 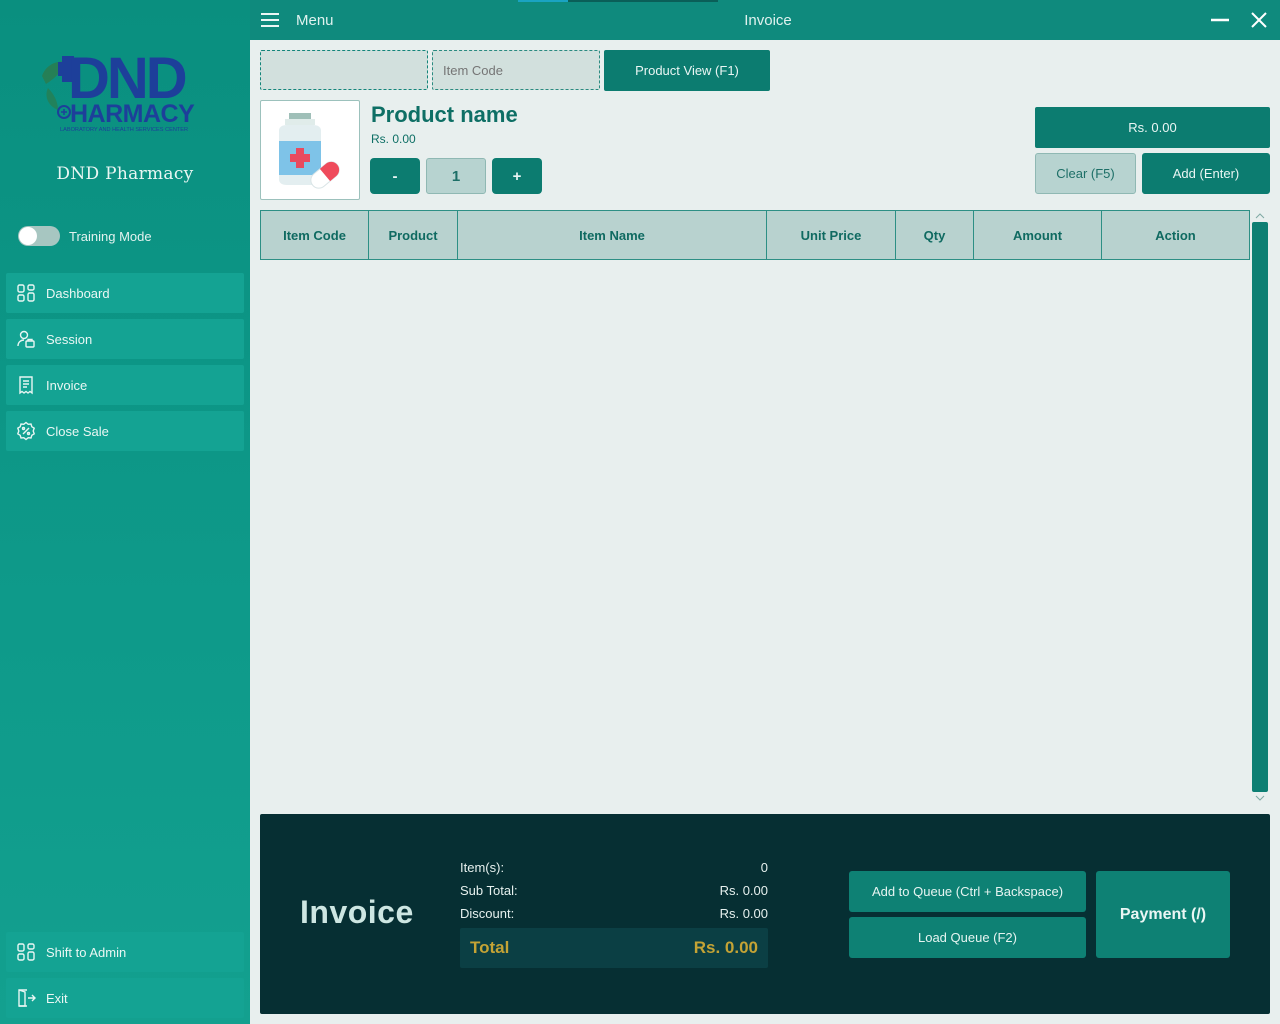 What do you see at coordinates (125, 385) in the screenshot?
I see `sidebar-item-invoice: Invoice` at bounding box center [125, 385].